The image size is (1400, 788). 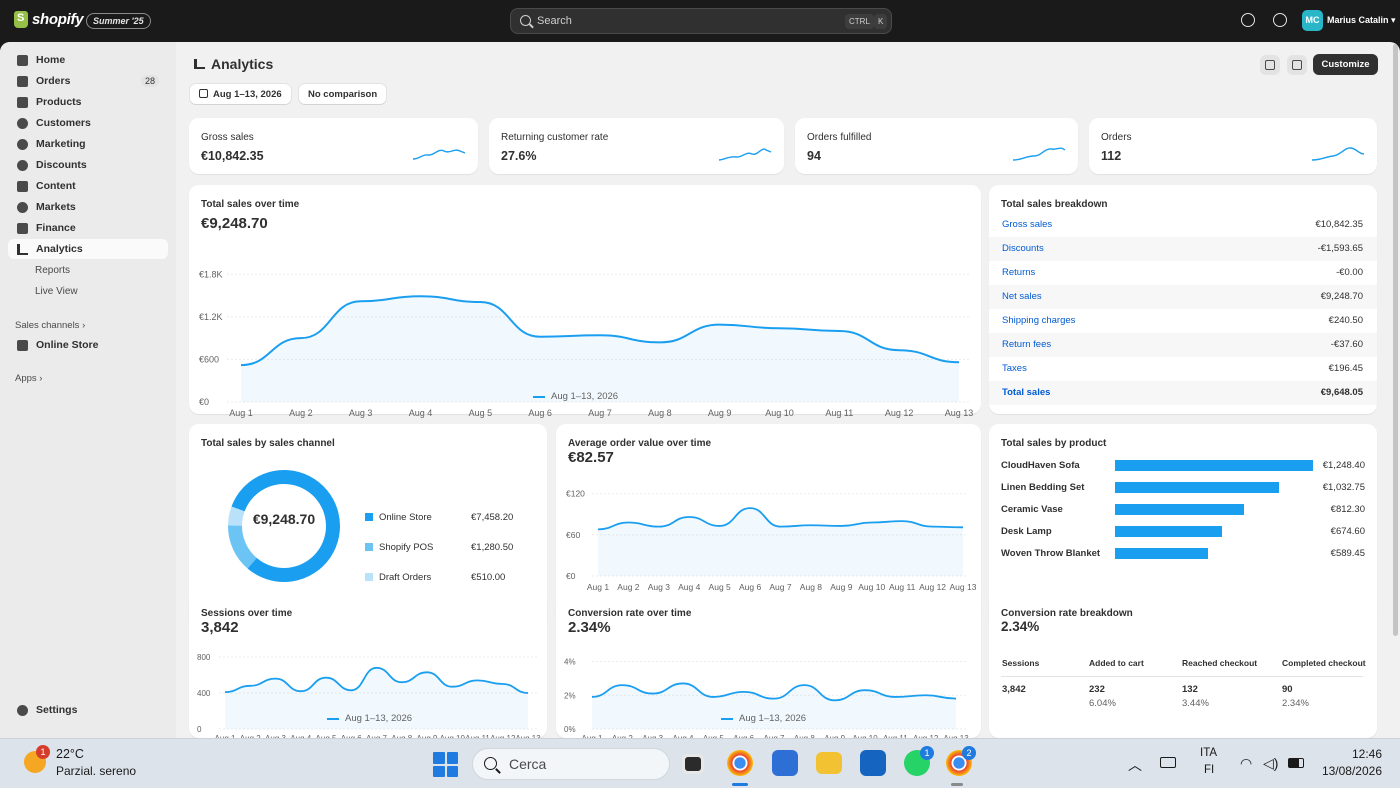 What do you see at coordinates (1183, 393) in the screenshot?
I see `breakdown-row: Total sales €9,648.05` at bounding box center [1183, 393].